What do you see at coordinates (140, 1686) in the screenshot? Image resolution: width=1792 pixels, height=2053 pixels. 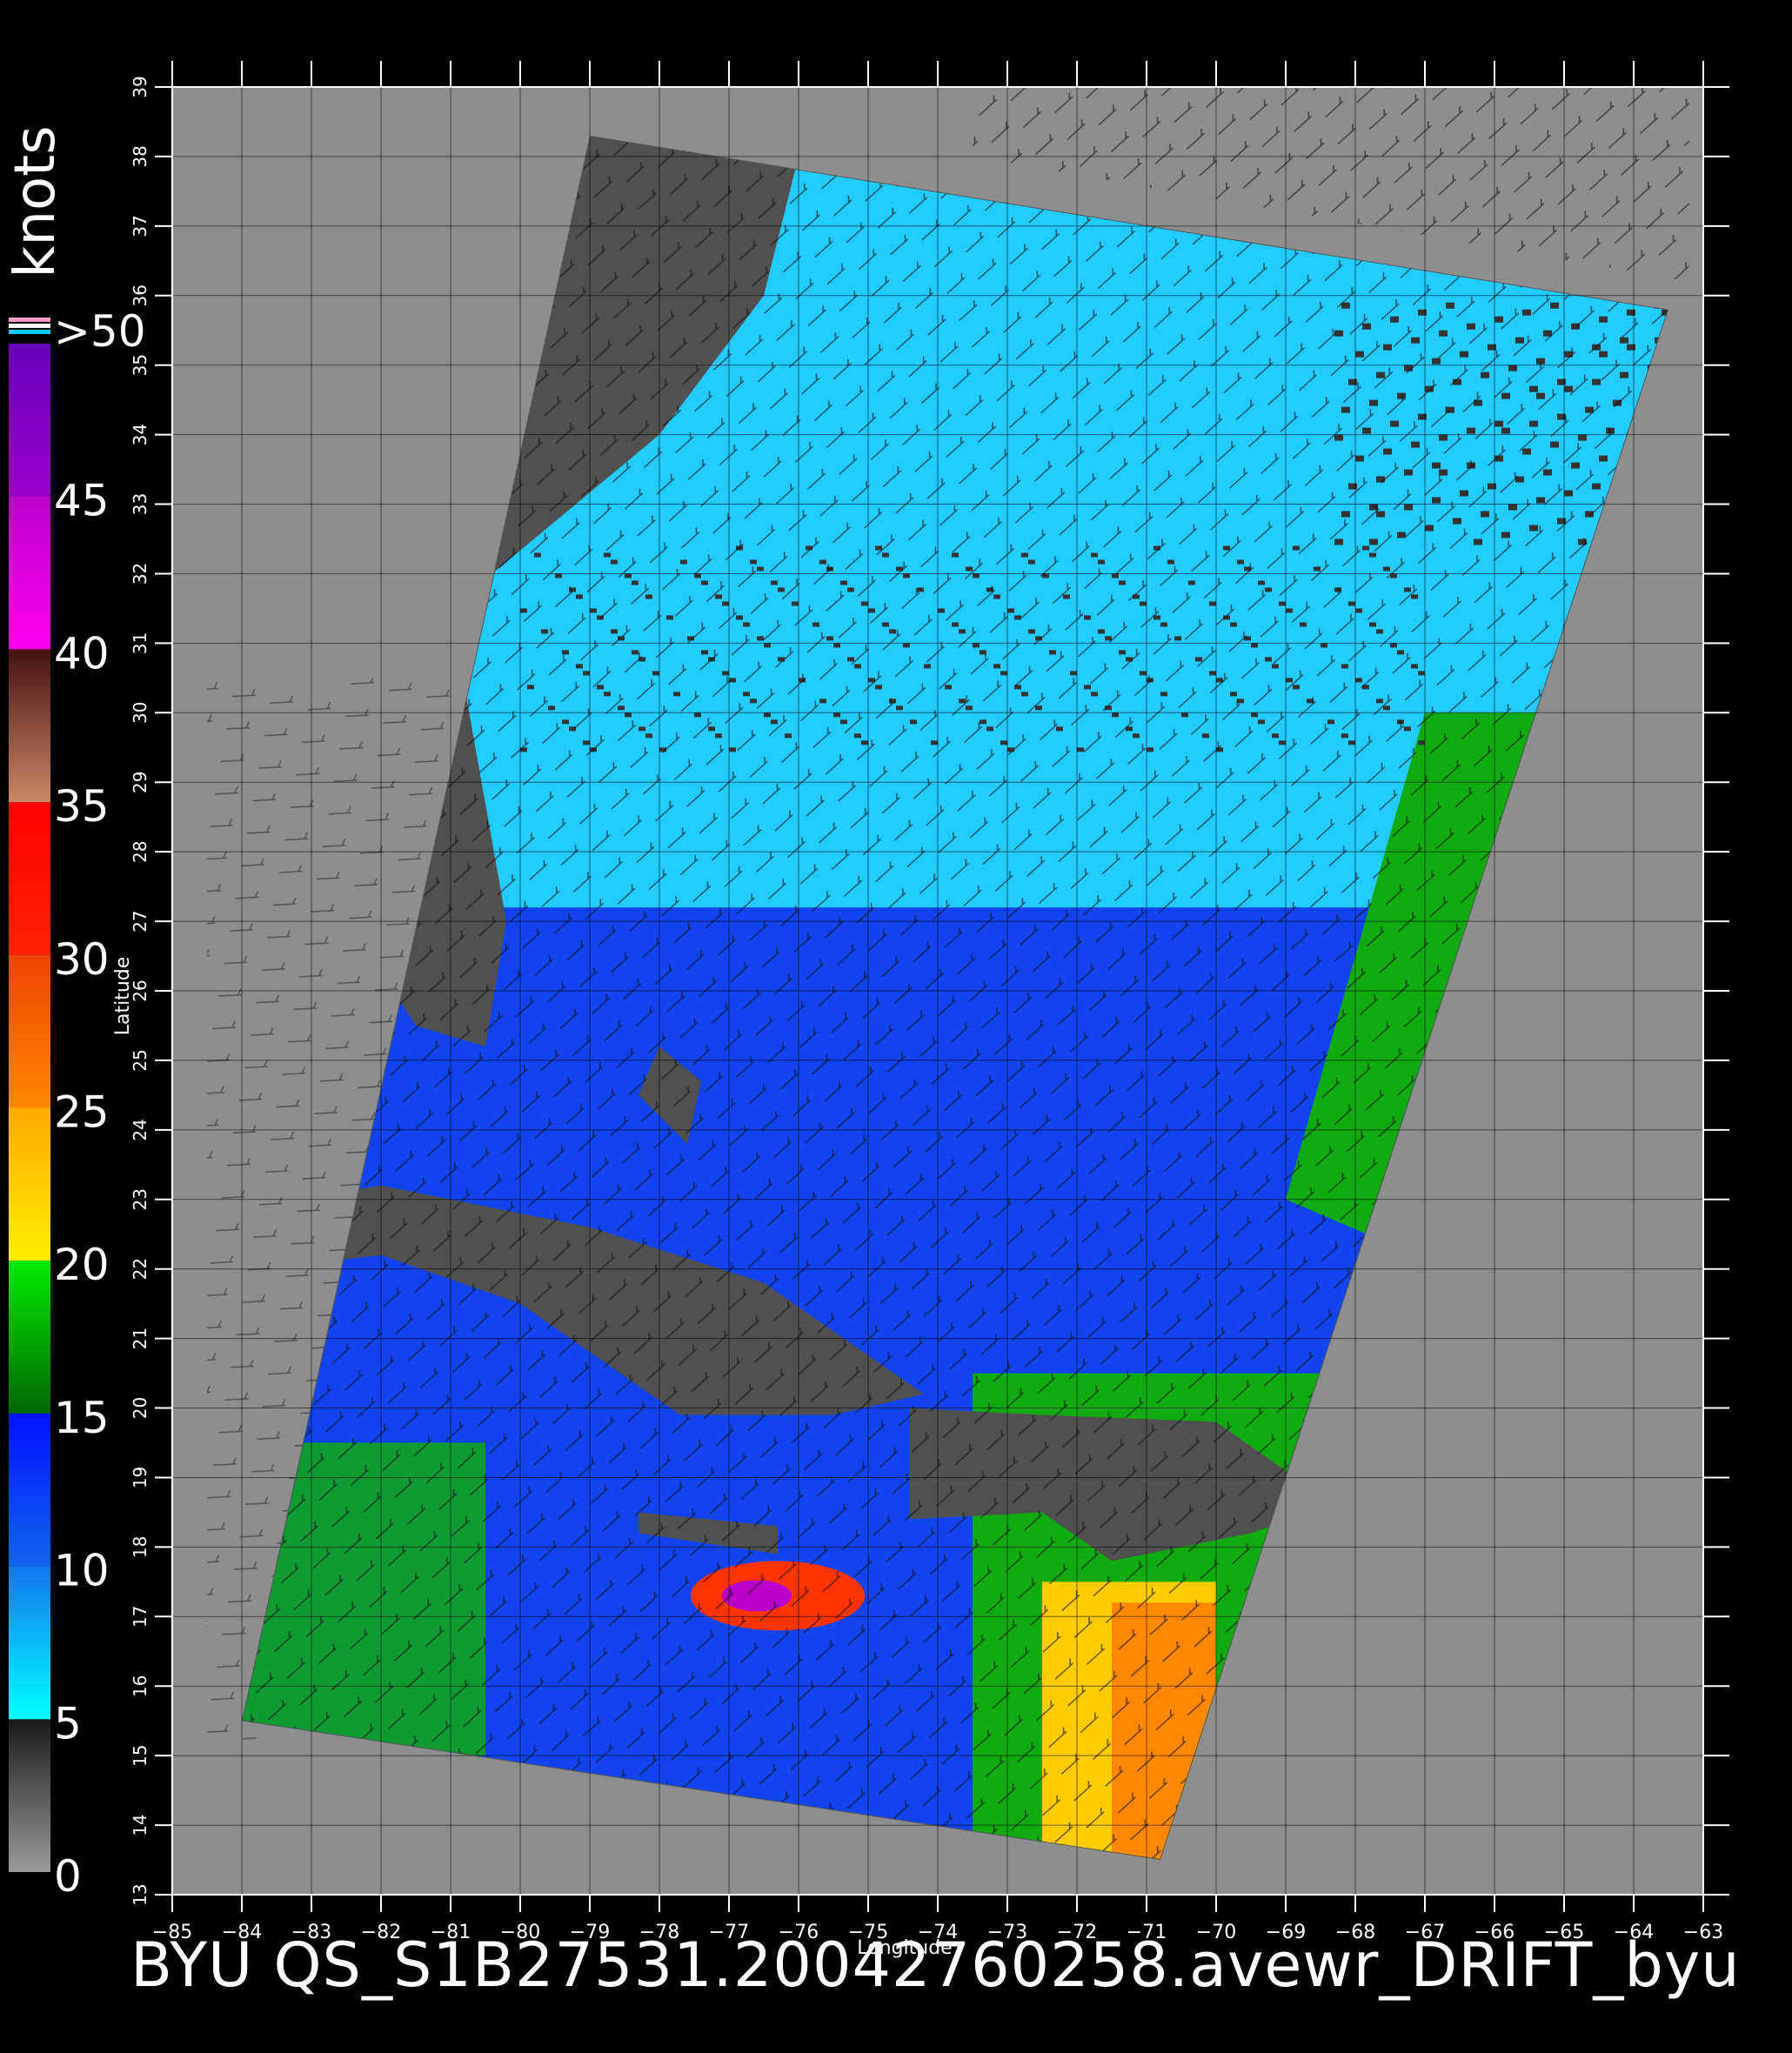 I see `lat-tick-label: 16` at bounding box center [140, 1686].